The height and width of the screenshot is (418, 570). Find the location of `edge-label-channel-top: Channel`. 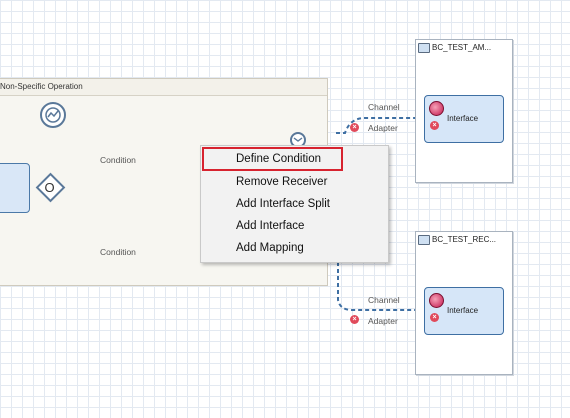

edge-label-channel-top: Channel is located at coordinates (384, 107).